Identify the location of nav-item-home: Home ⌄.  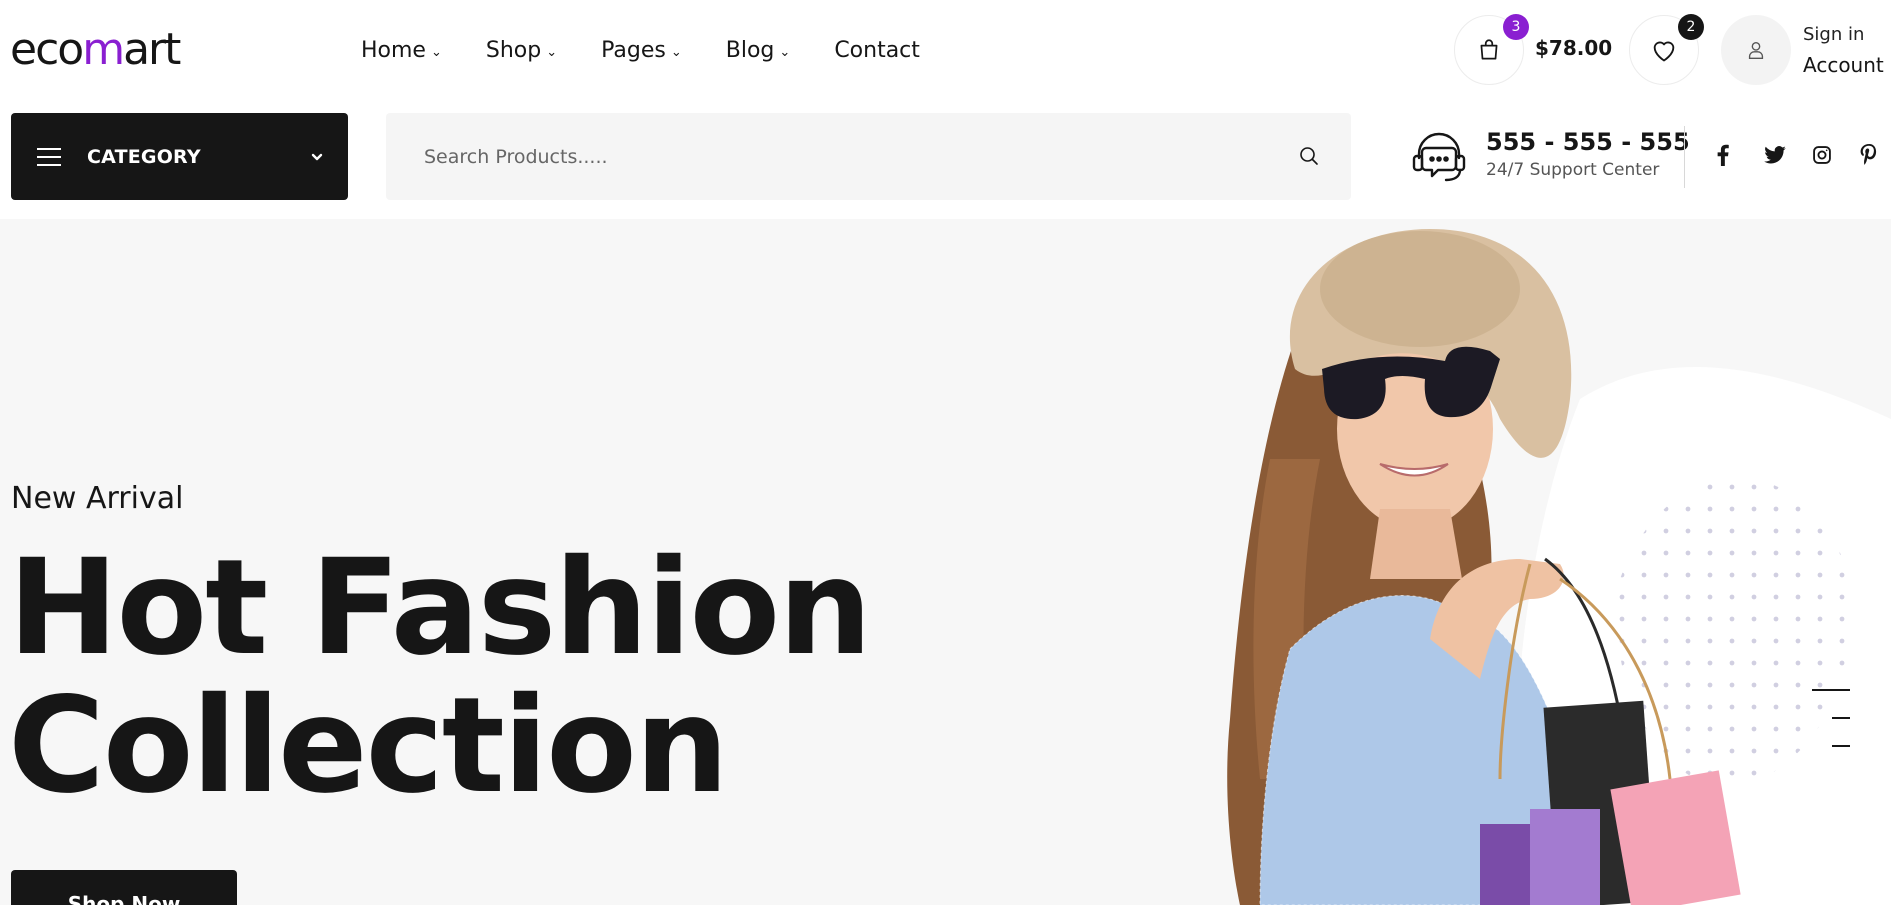
(401, 50).